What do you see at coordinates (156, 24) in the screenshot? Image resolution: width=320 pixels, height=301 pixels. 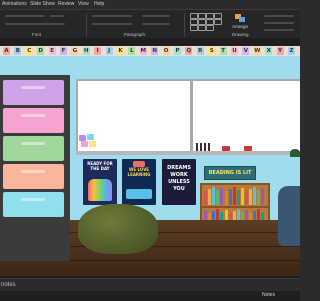 I see `align-text-button` at bounding box center [156, 24].